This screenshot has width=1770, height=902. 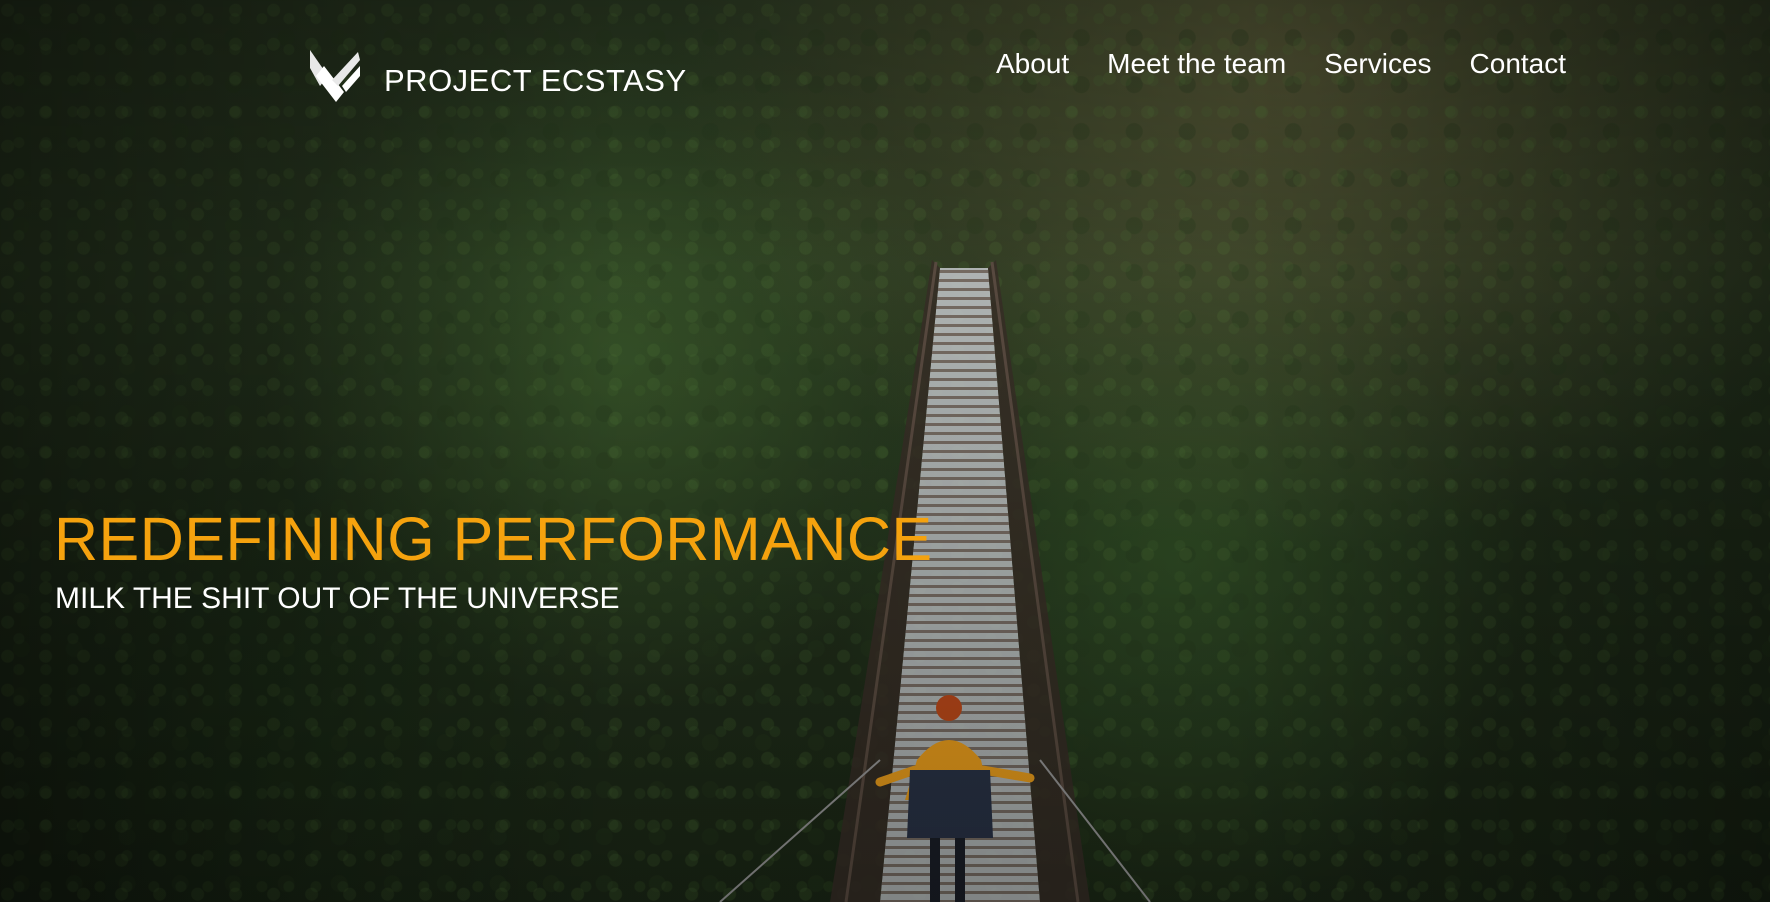 What do you see at coordinates (493, 539) in the screenshot?
I see `hero-headline: REDEFINING PERFORMANCE` at bounding box center [493, 539].